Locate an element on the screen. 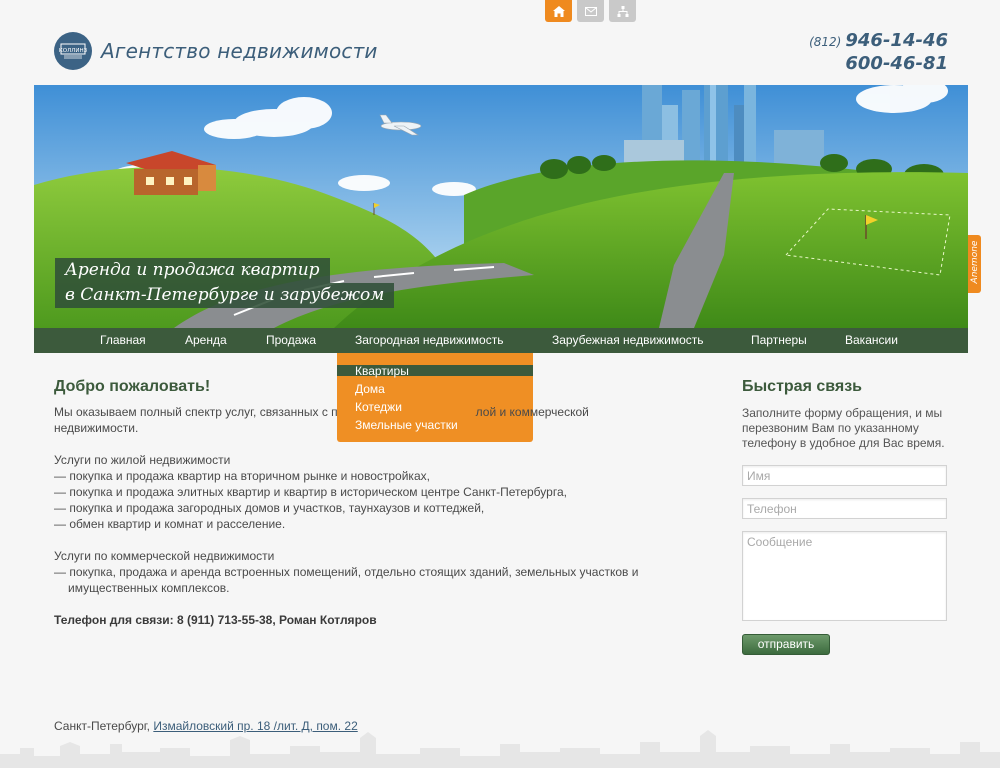 This screenshot has height=768, width=1000. home-button is located at coordinates (558, 11).